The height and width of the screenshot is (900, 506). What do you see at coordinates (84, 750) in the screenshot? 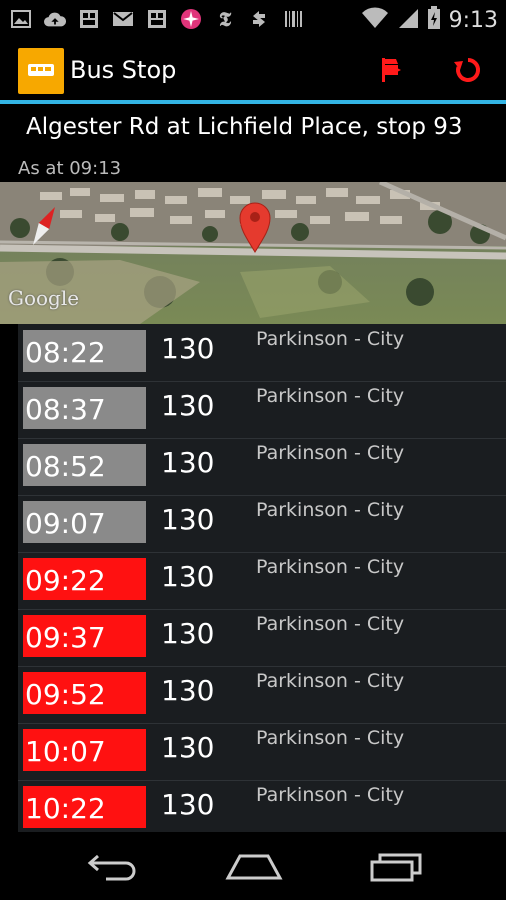
I see `departure-time: 10:07` at bounding box center [84, 750].